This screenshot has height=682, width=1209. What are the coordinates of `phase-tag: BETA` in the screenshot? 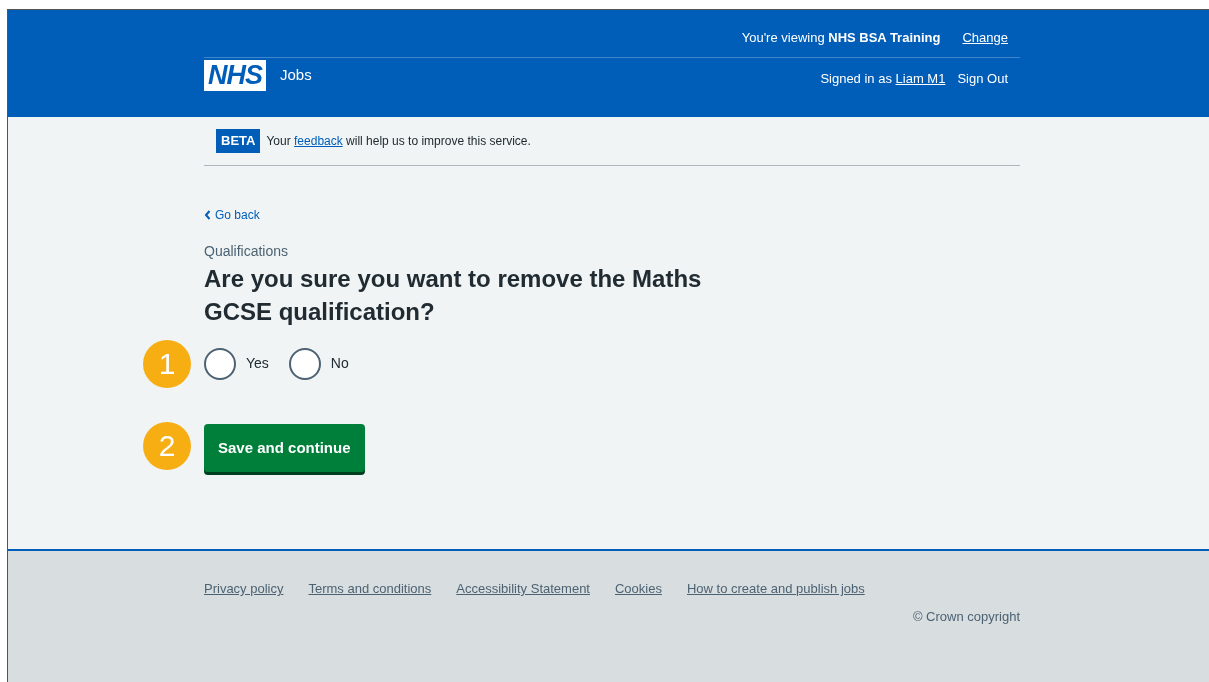 It's located at (238, 141).